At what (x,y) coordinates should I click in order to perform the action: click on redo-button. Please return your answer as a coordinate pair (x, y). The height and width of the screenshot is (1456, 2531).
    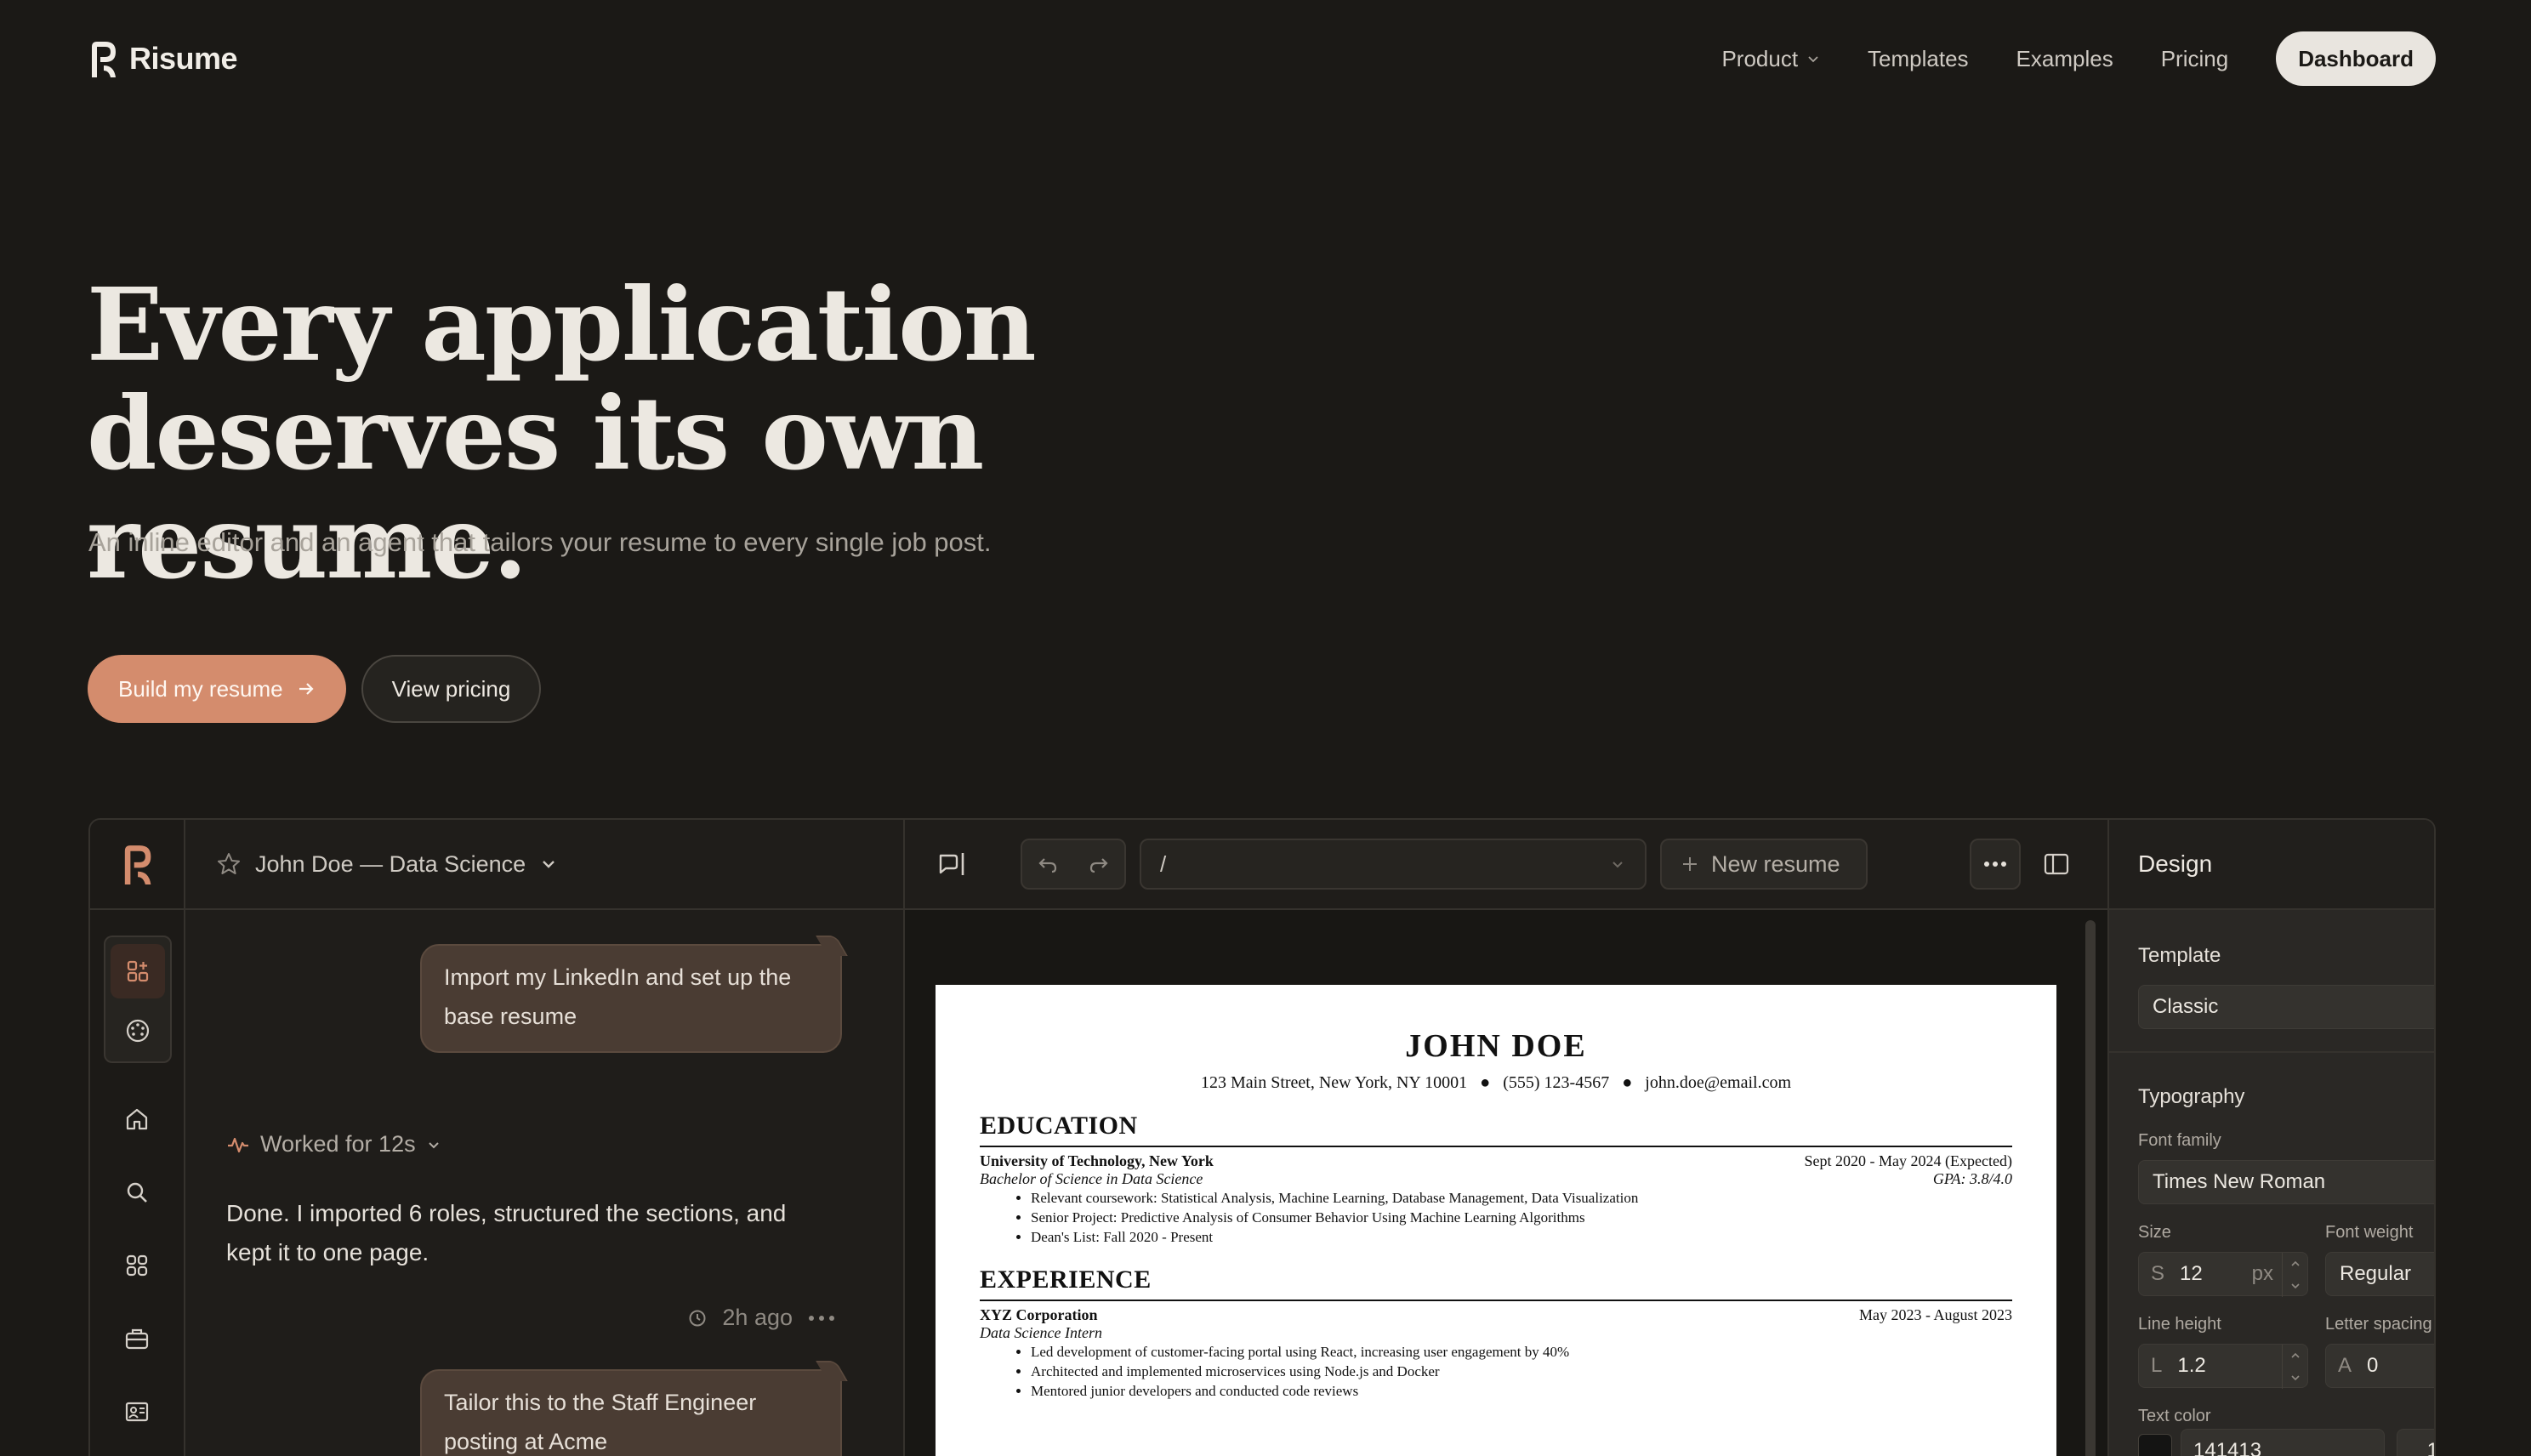
    Looking at the image, I should click on (1098, 864).